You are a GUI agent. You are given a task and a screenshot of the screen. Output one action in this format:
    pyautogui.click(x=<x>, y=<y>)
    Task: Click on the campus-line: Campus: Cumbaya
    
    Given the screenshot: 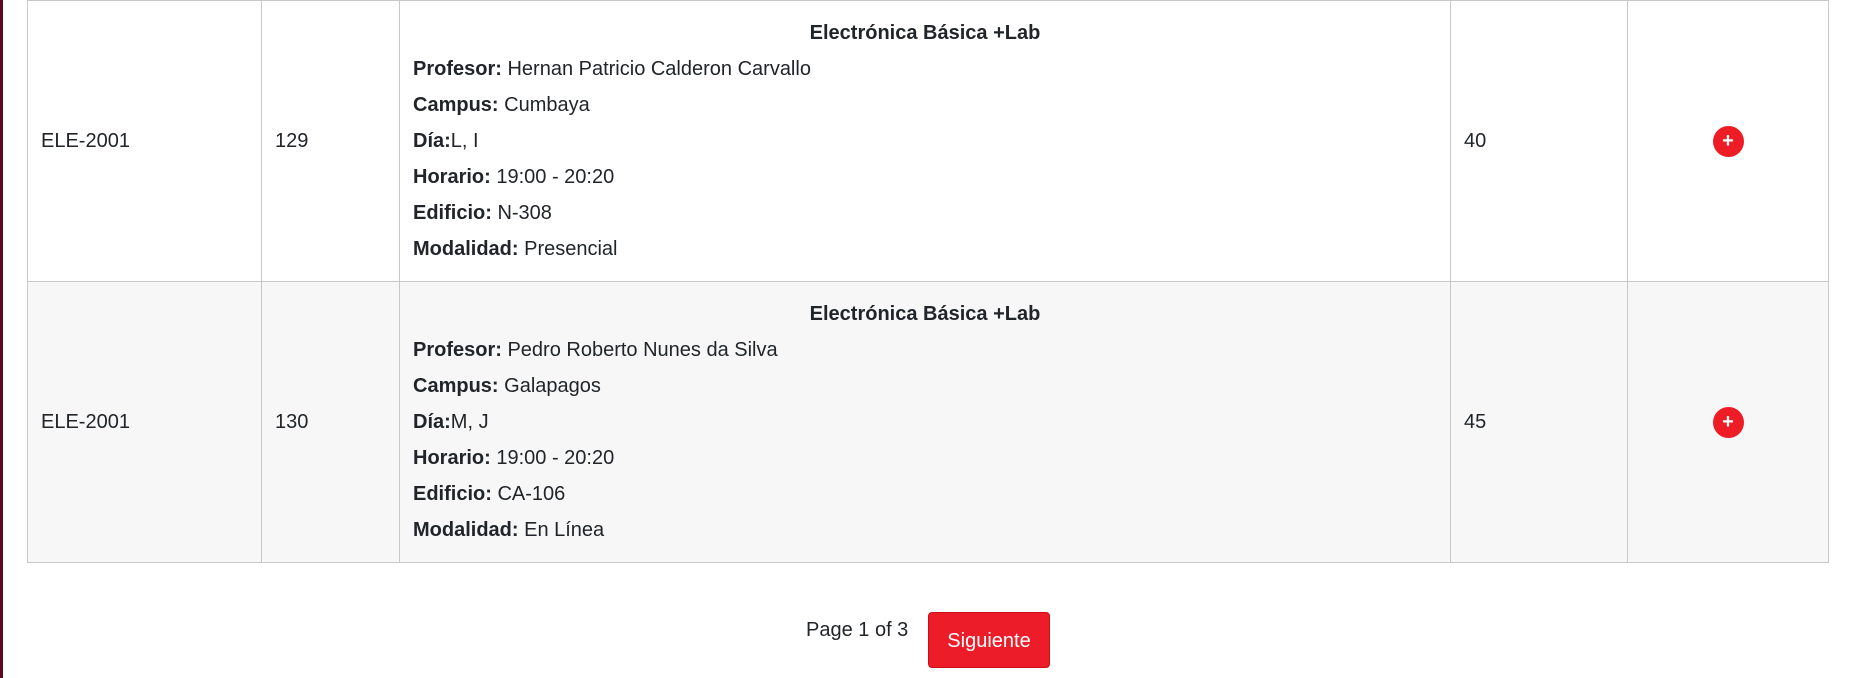 What is the action you would take?
    pyautogui.click(x=925, y=105)
    